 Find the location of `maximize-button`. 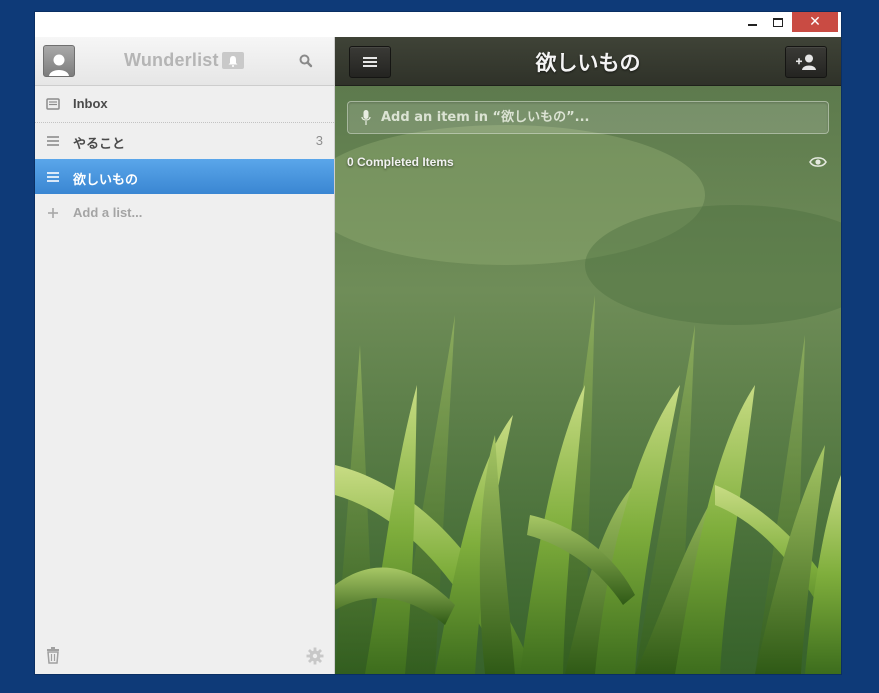

maximize-button is located at coordinates (778, 22).